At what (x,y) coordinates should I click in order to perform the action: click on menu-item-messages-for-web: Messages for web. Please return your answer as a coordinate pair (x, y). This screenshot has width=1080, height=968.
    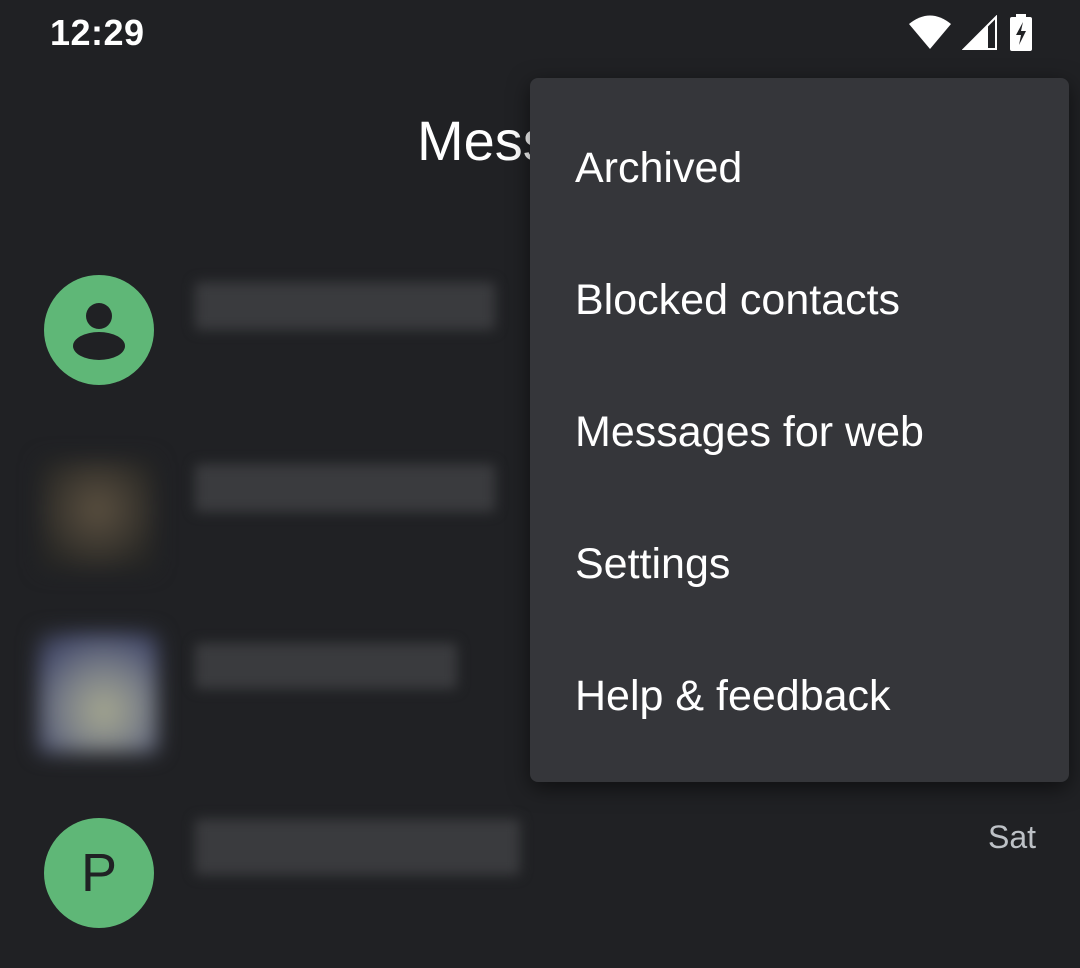
    Looking at the image, I should click on (799, 432).